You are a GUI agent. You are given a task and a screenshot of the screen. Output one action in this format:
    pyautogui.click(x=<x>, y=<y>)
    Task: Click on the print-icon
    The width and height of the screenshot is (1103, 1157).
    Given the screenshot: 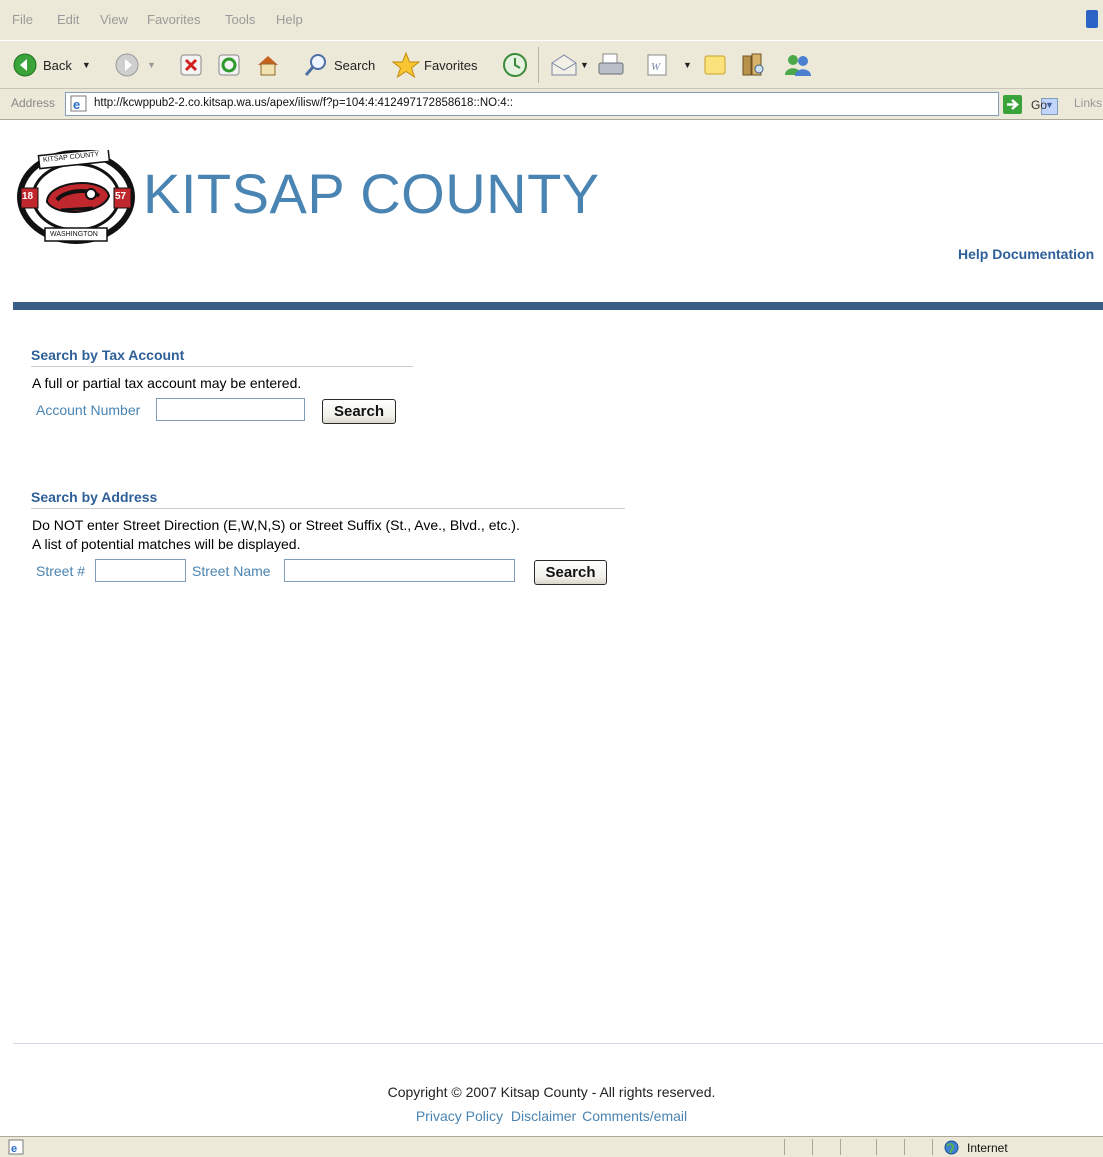 What is the action you would take?
    pyautogui.click(x=611, y=64)
    